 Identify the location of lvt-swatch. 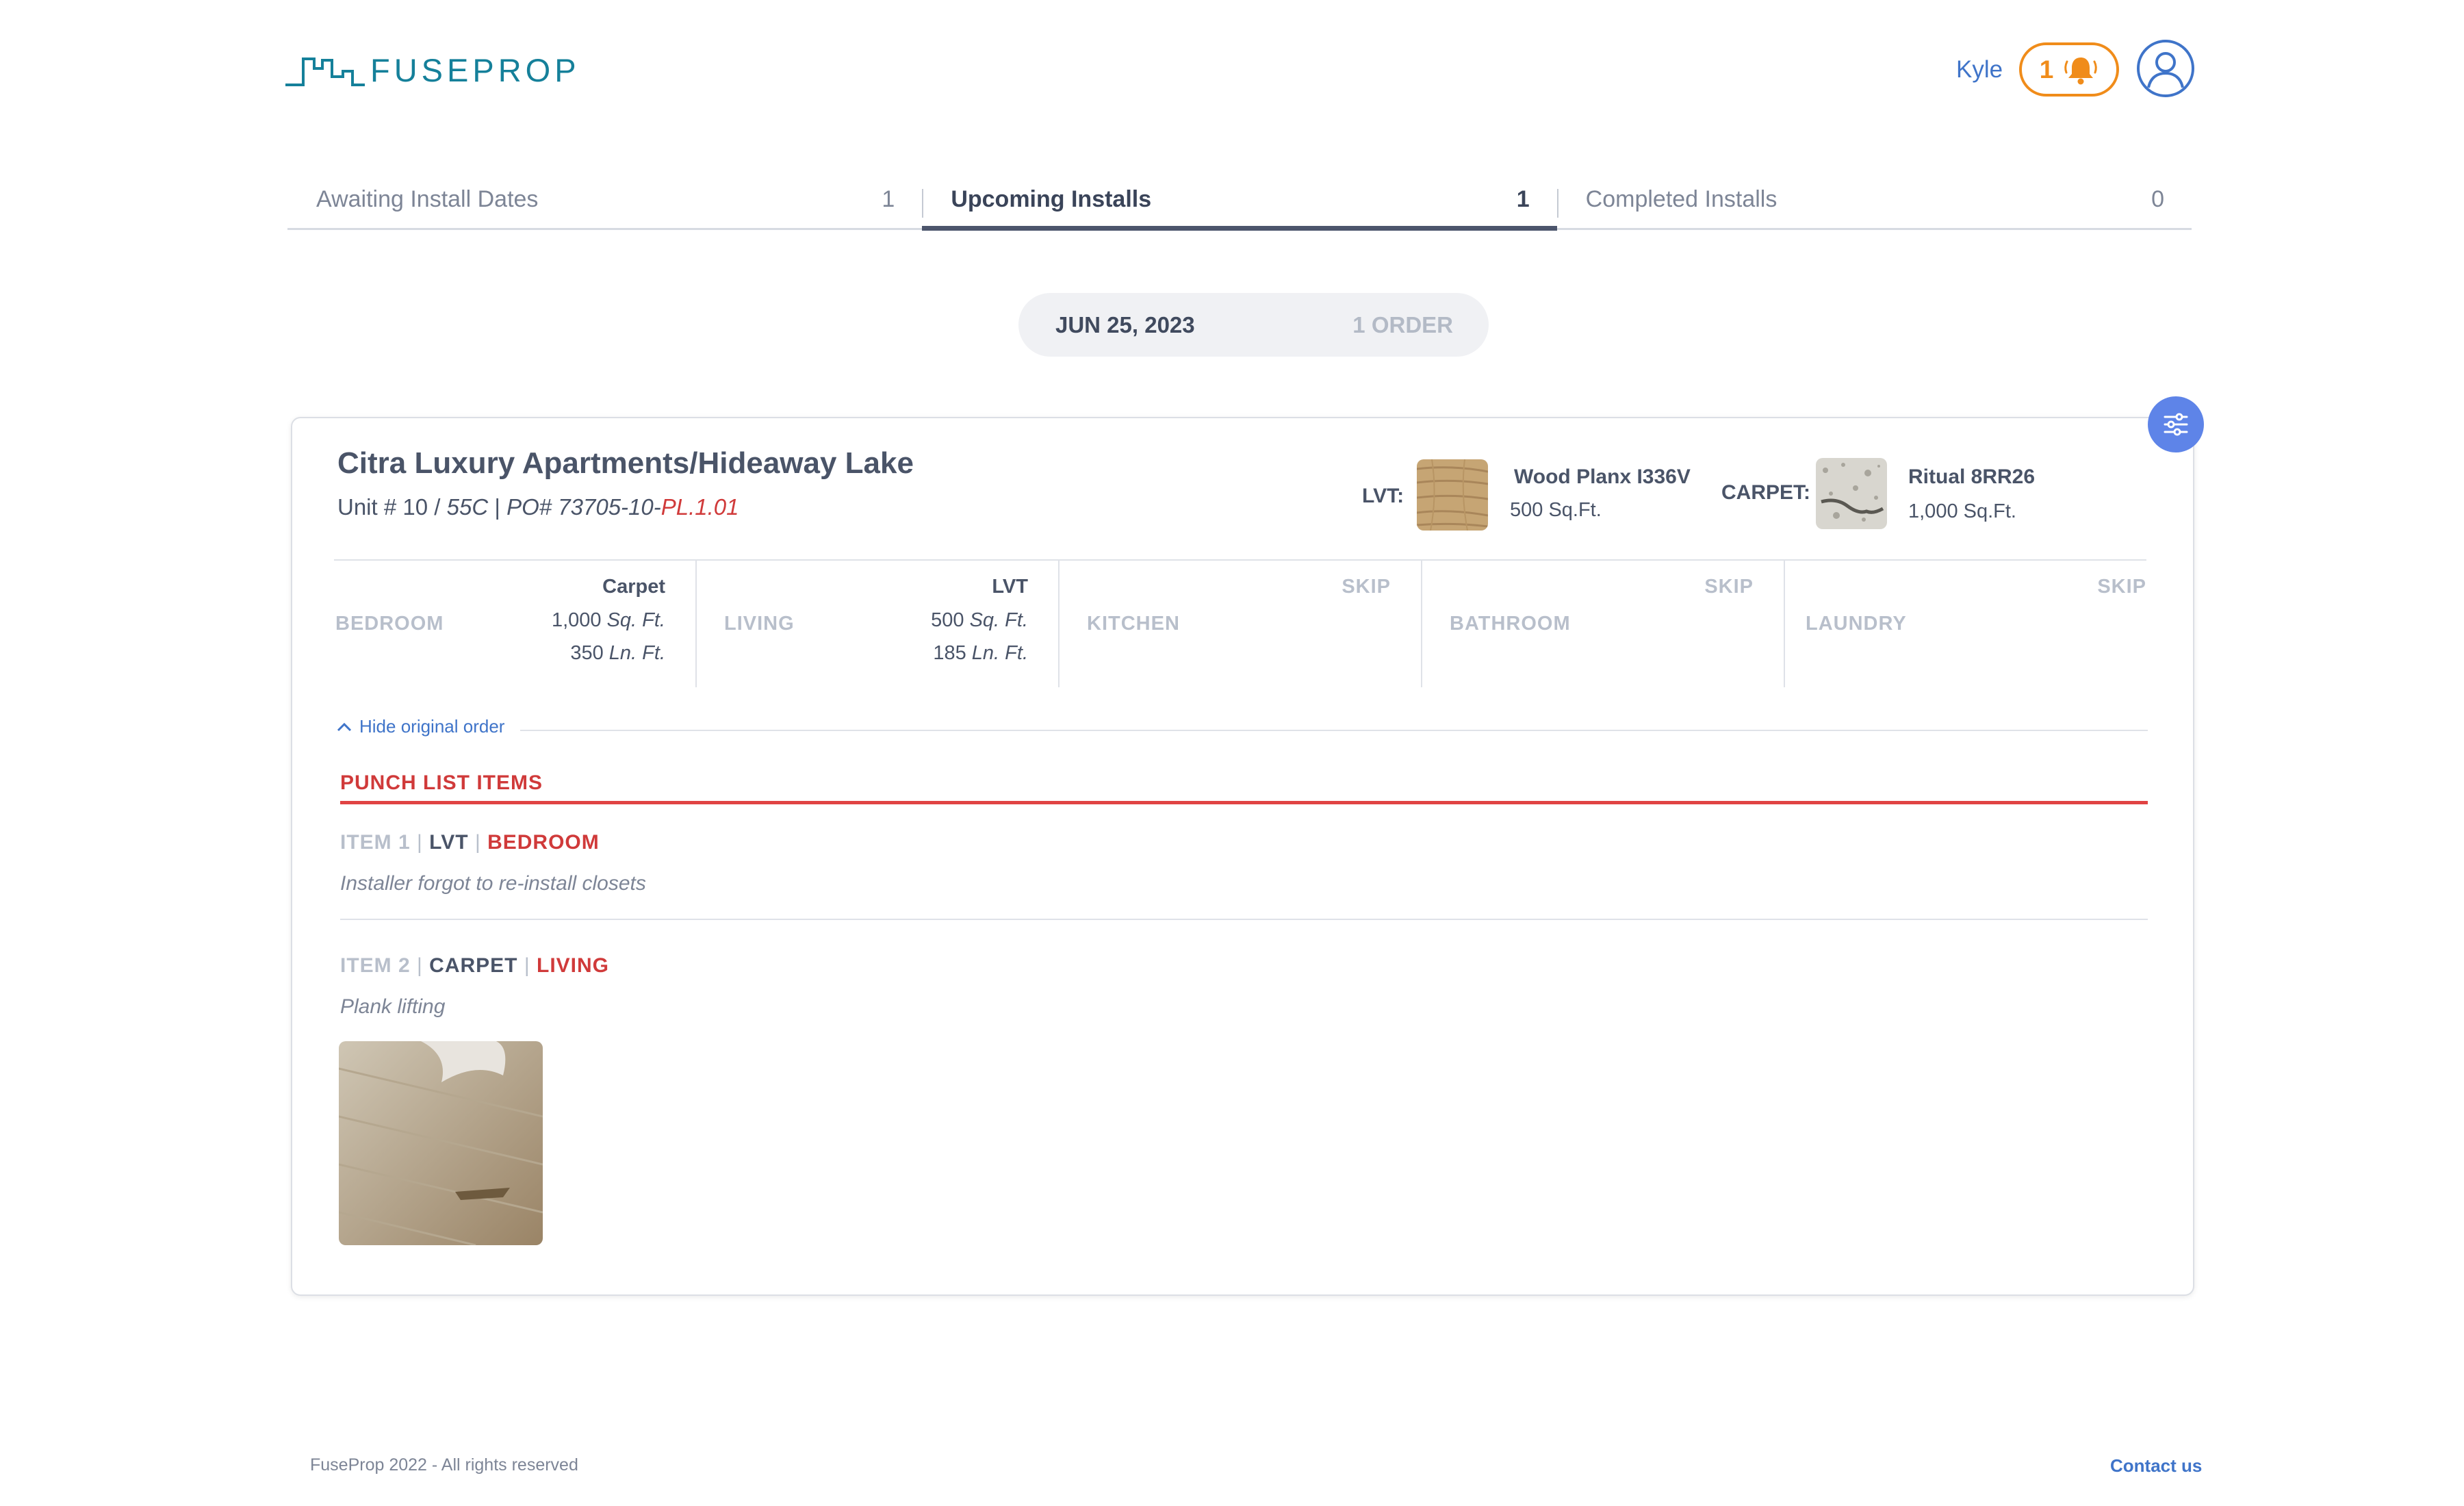
(1452, 495).